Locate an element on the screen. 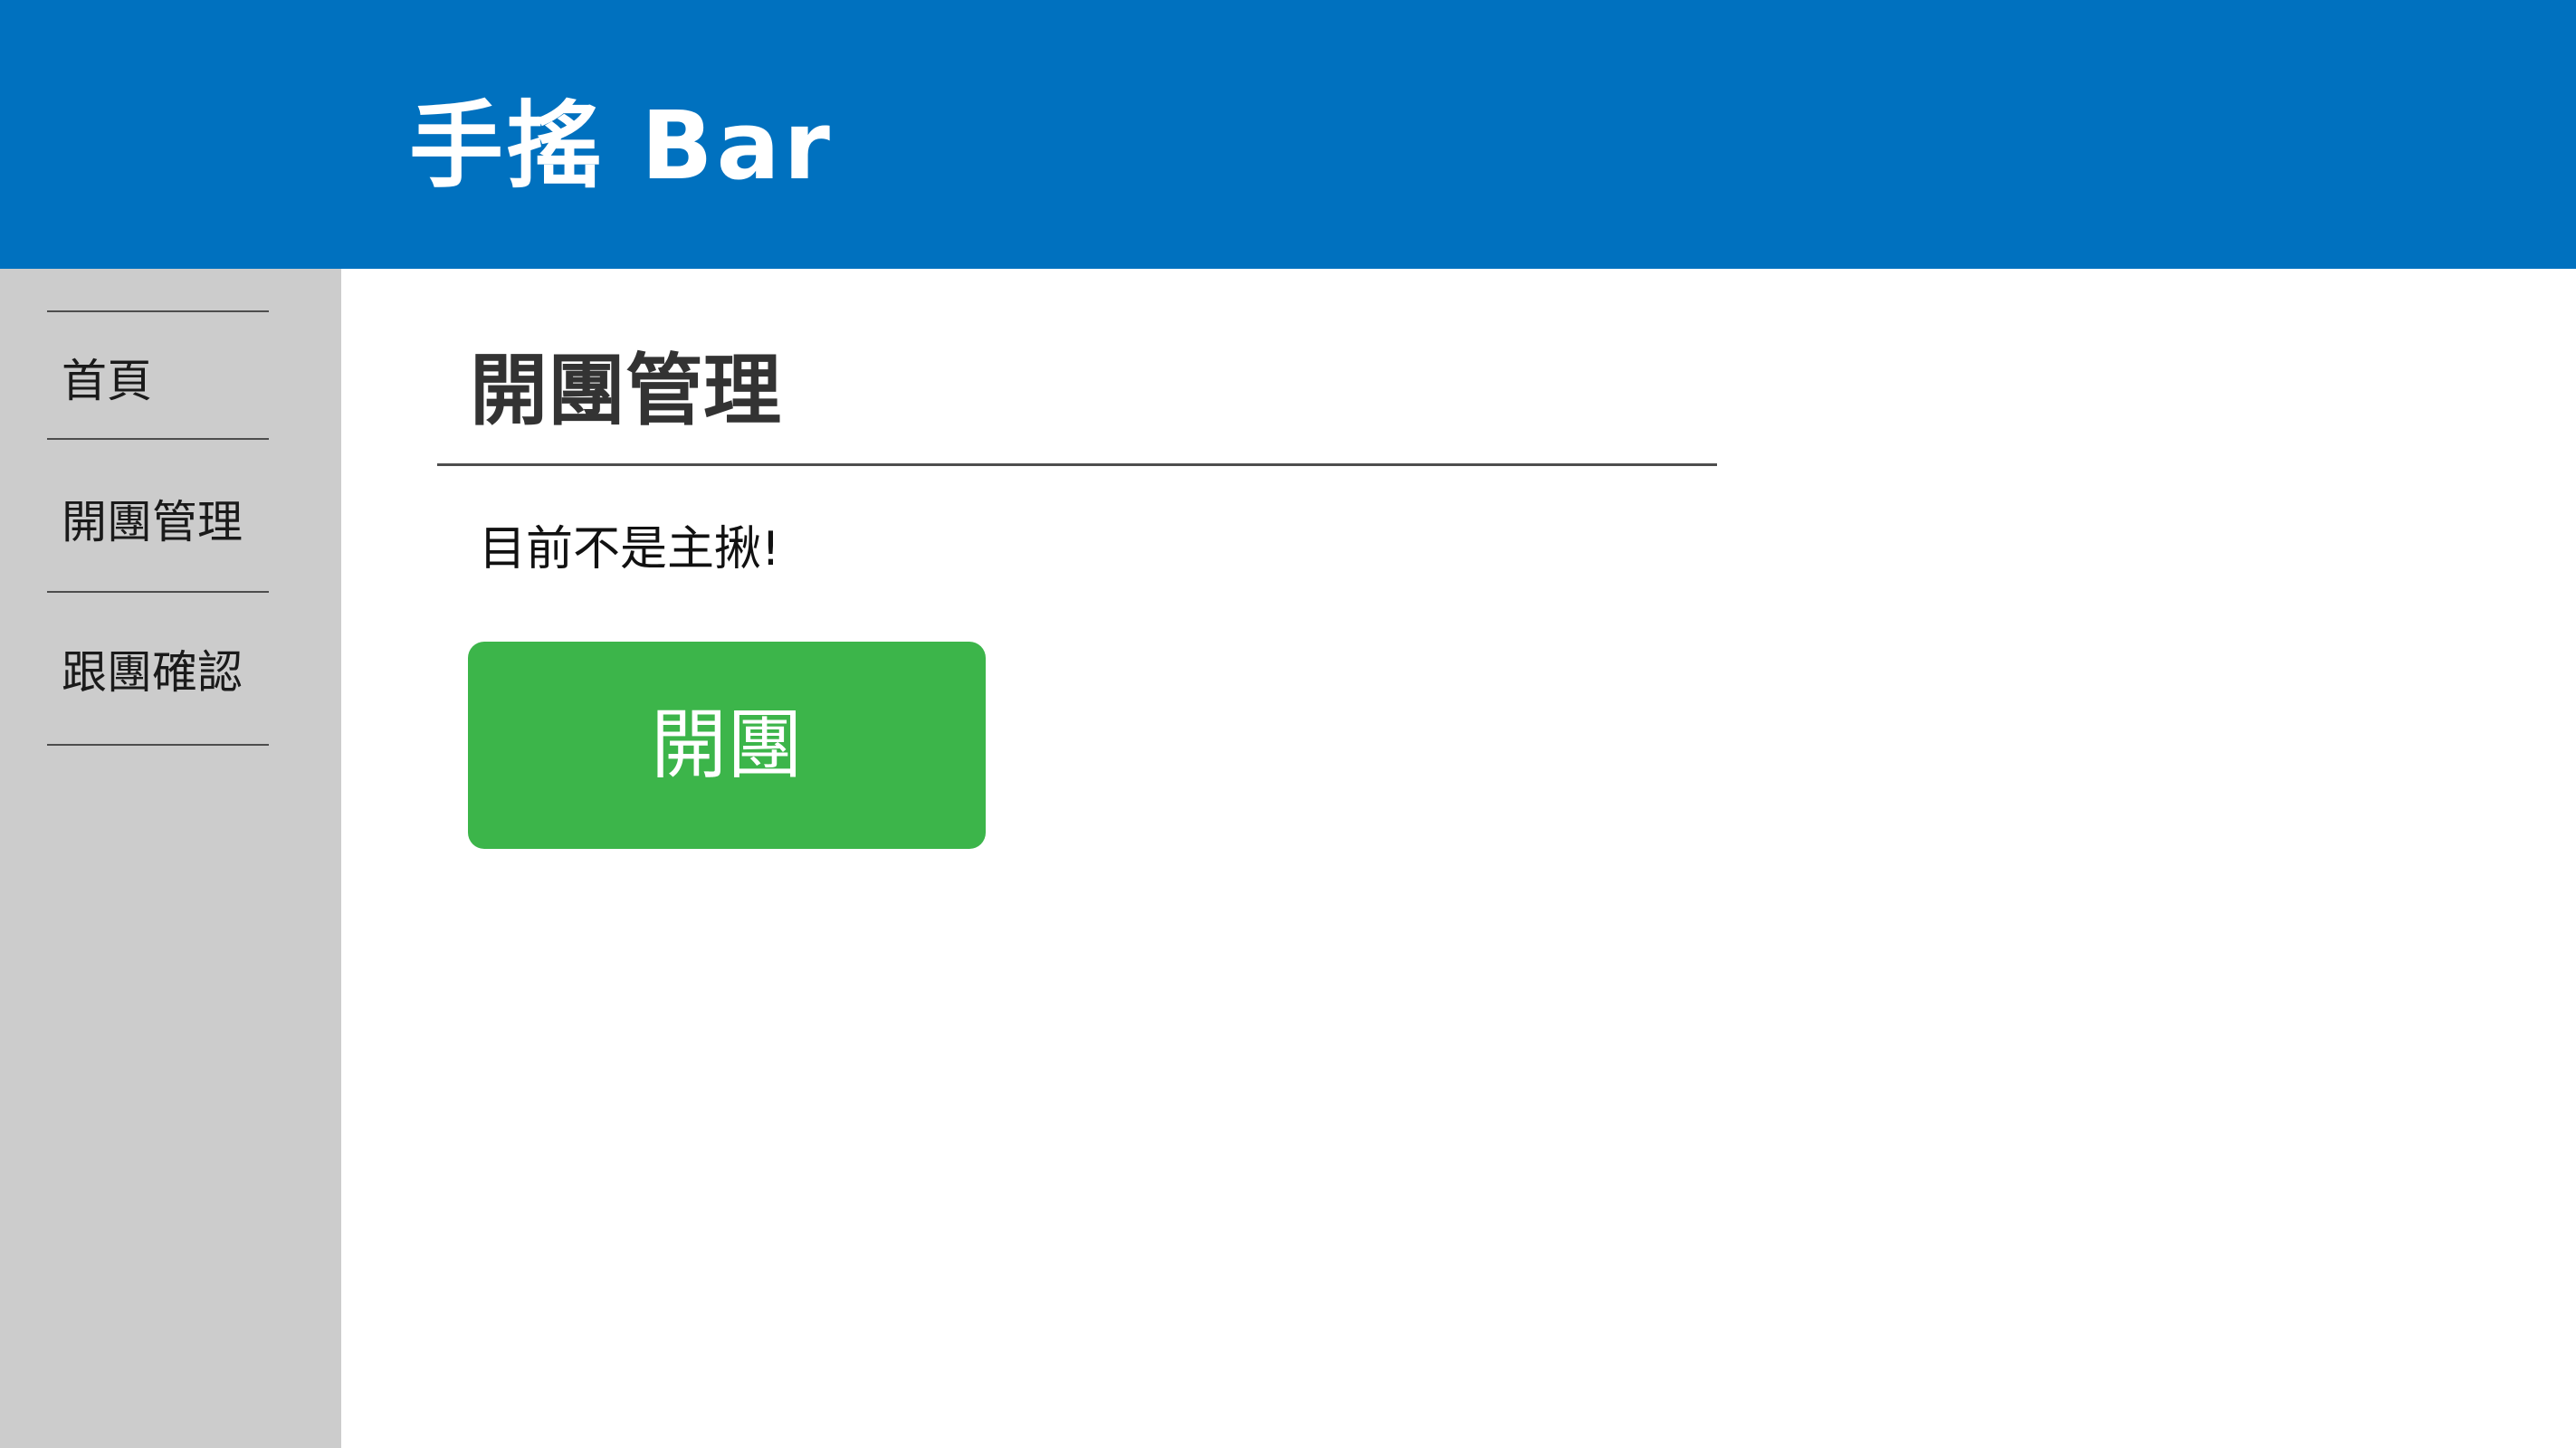 The image size is (2576, 1448). sidebar-item-label: 跟團確認 is located at coordinates (152, 673).